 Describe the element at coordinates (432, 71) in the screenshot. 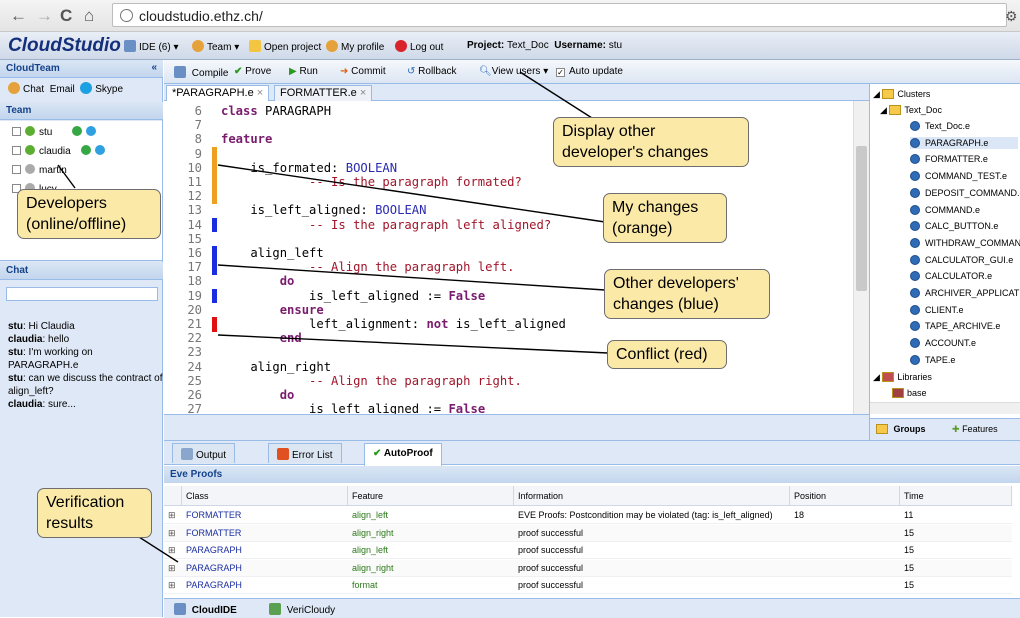

I see `rollback-button: ↺ Rollback` at that location.